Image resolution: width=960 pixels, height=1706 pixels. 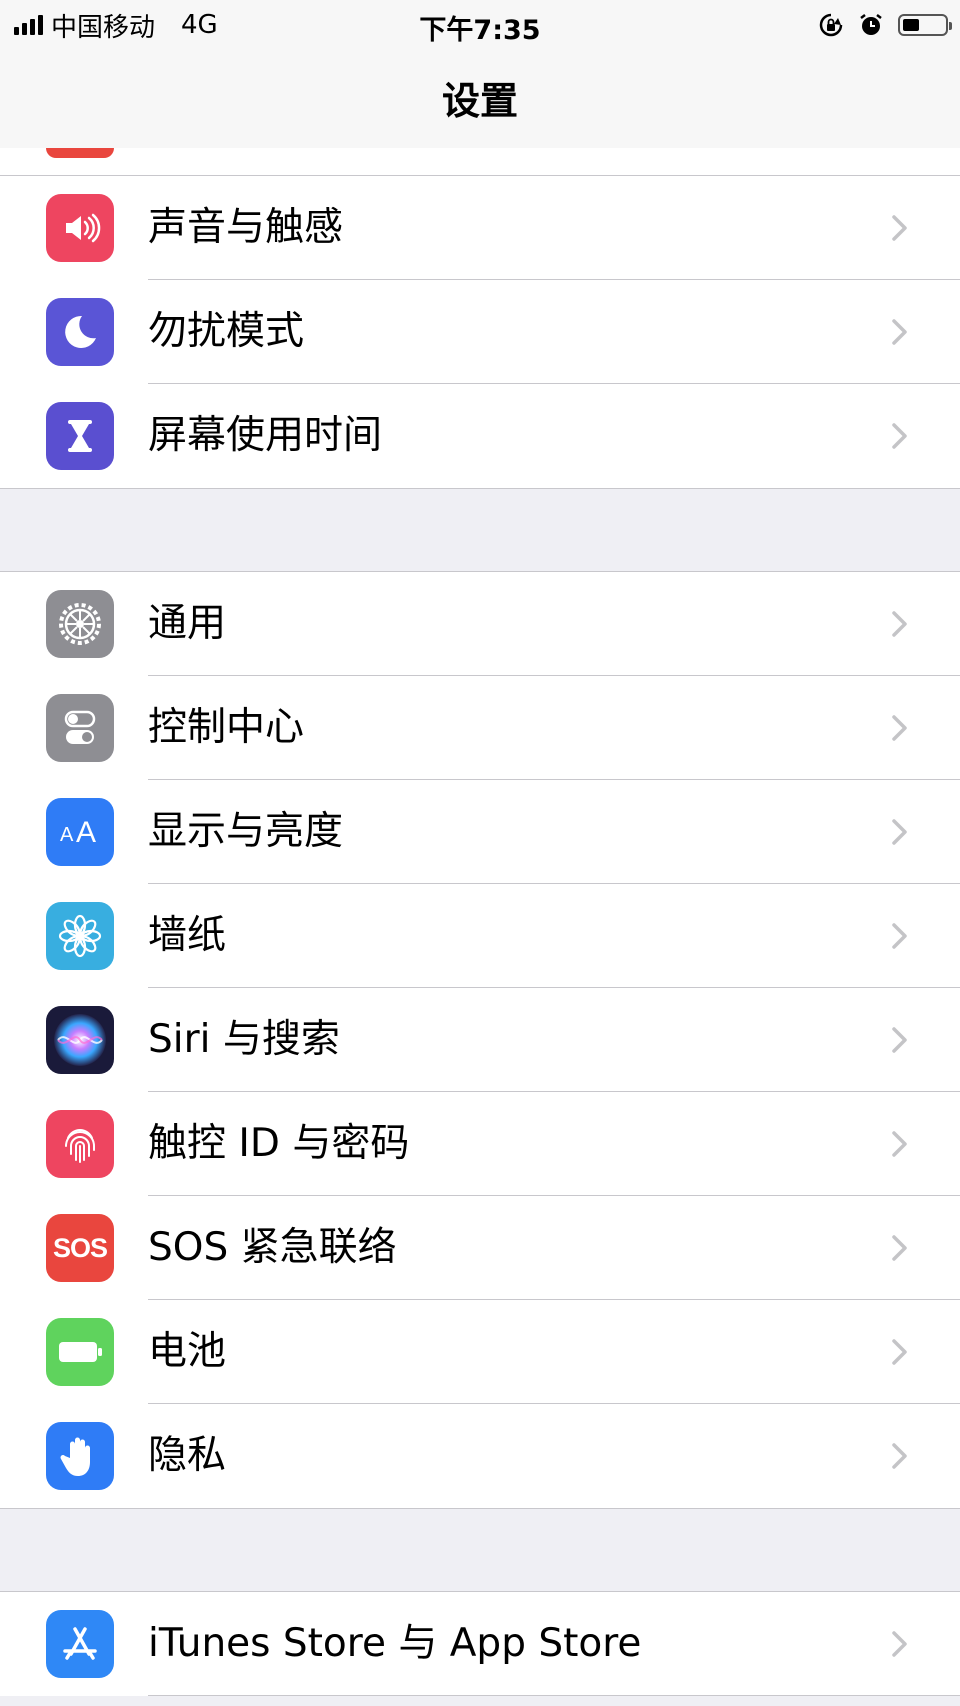 I want to click on settings-row-wallpaper: 墙纸, so click(x=480, y=936).